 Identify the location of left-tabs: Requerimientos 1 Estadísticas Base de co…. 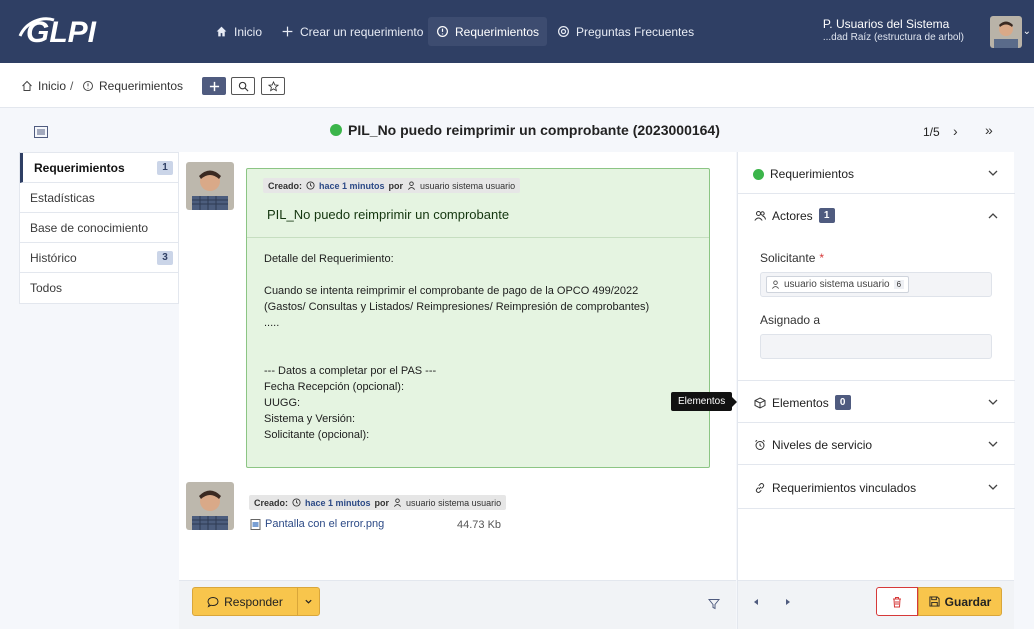
(99, 228).